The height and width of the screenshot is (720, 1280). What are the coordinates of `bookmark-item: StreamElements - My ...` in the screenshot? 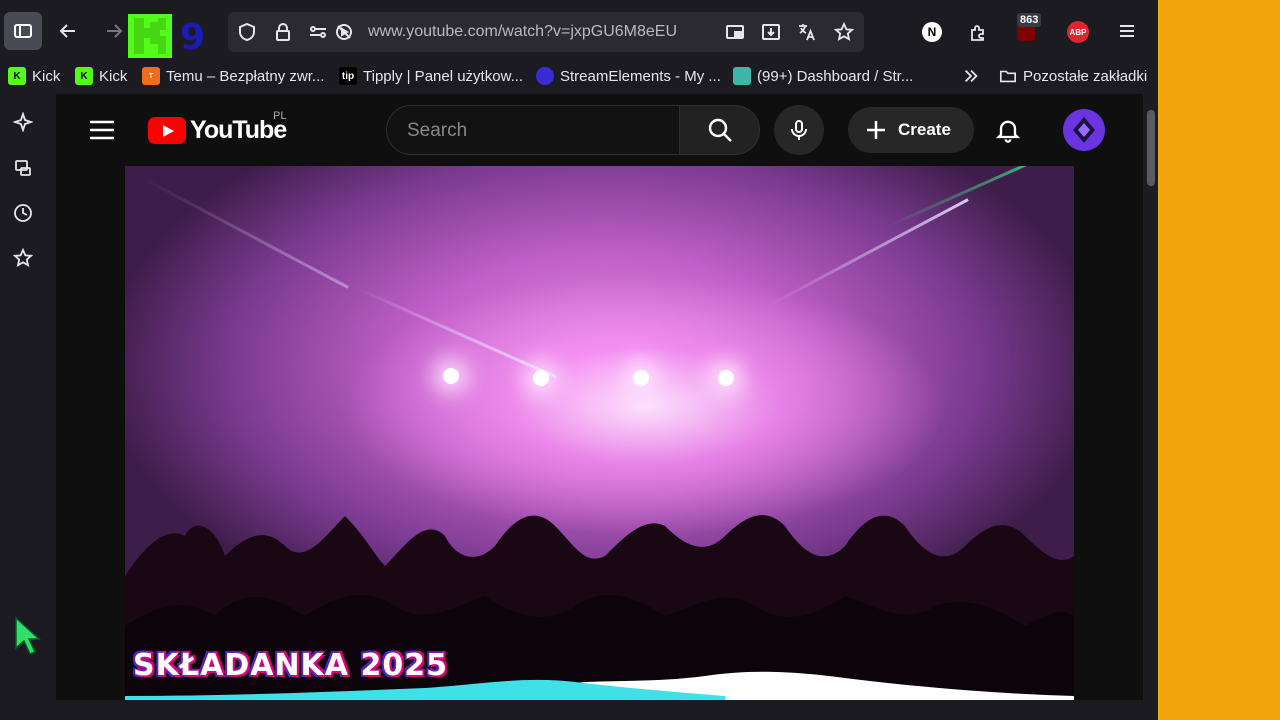 It's located at (628, 76).